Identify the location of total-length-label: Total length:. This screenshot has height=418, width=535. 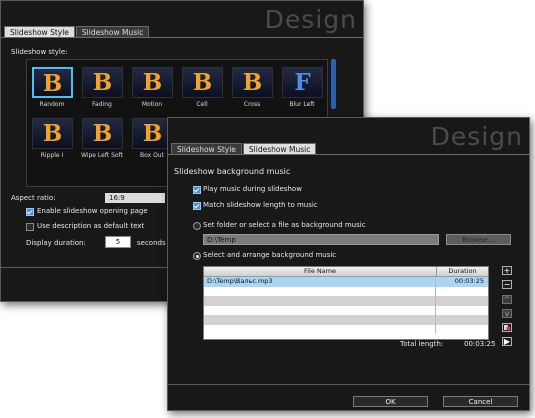
(422, 344).